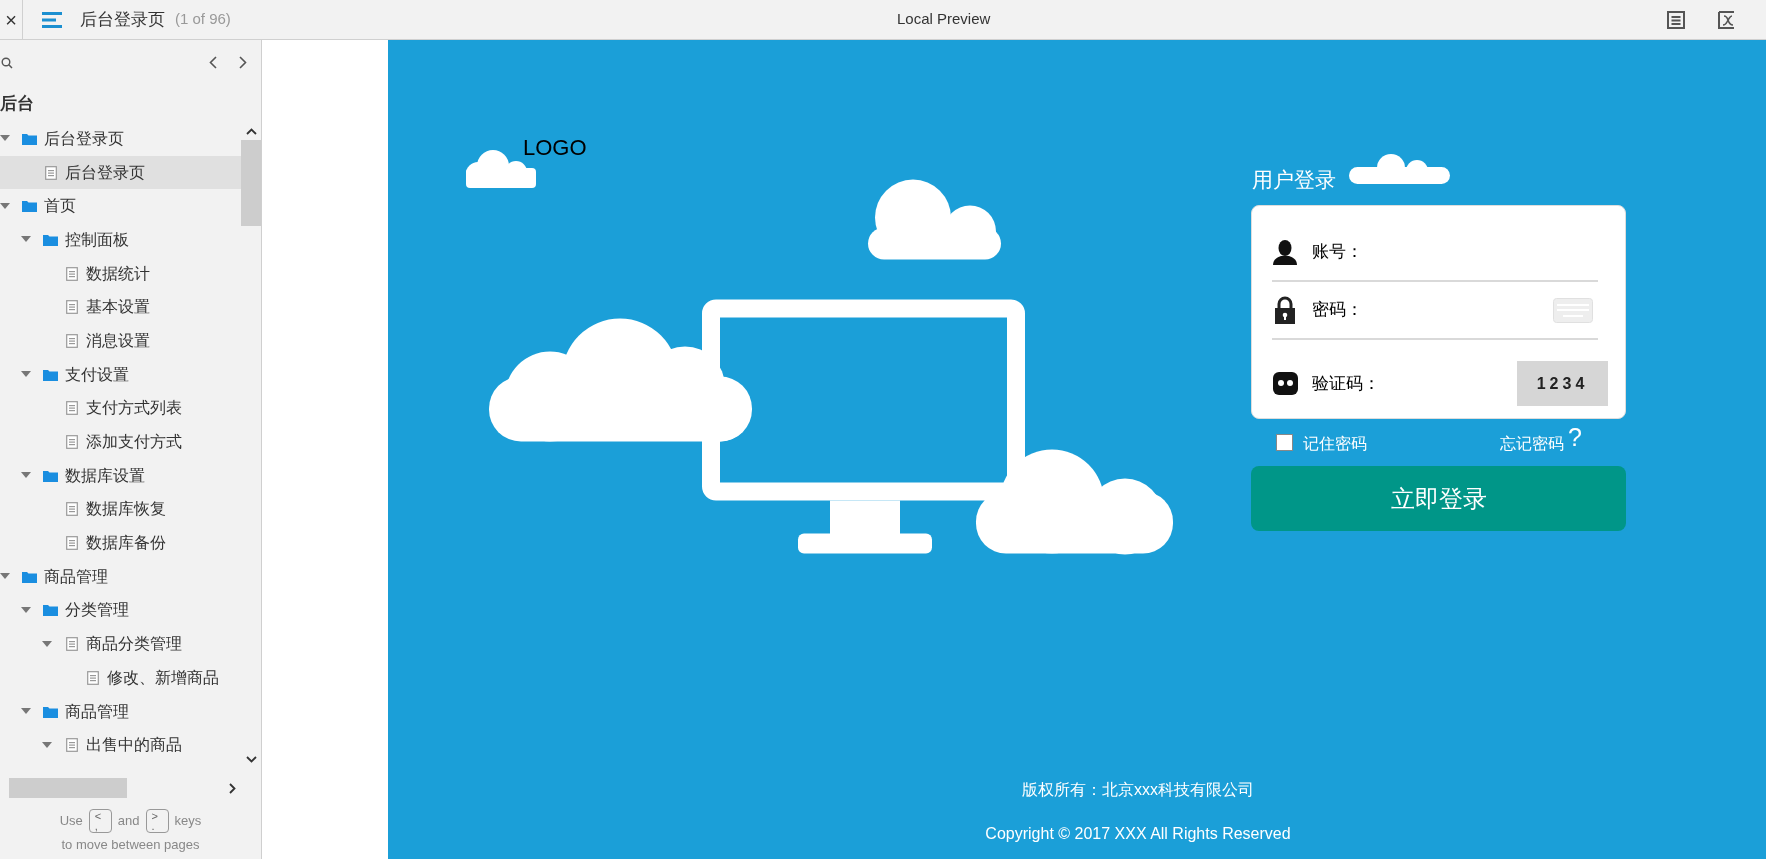 This screenshot has height=859, width=1766. What do you see at coordinates (1285, 252) in the screenshot?
I see `user-icon` at bounding box center [1285, 252].